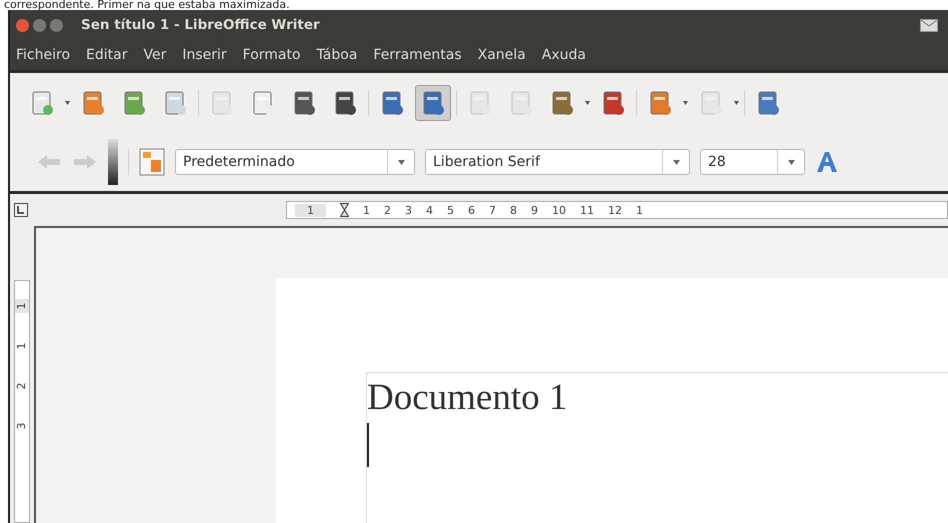 Image resolution: width=948 pixels, height=523 pixels. What do you see at coordinates (154, 55) in the screenshot?
I see `menu-item: Ver` at bounding box center [154, 55].